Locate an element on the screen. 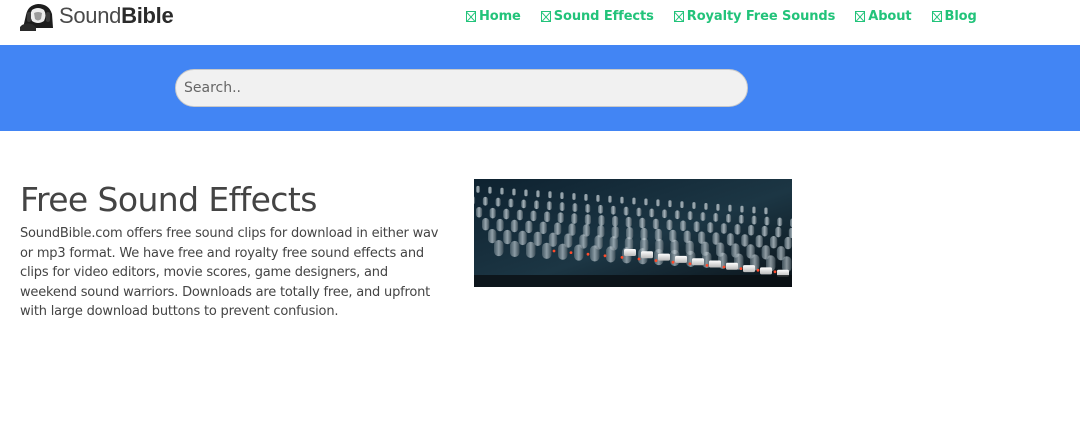 The width and height of the screenshot is (1080, 434). logo-text: SoundBible is located at coordinates (116, 16).